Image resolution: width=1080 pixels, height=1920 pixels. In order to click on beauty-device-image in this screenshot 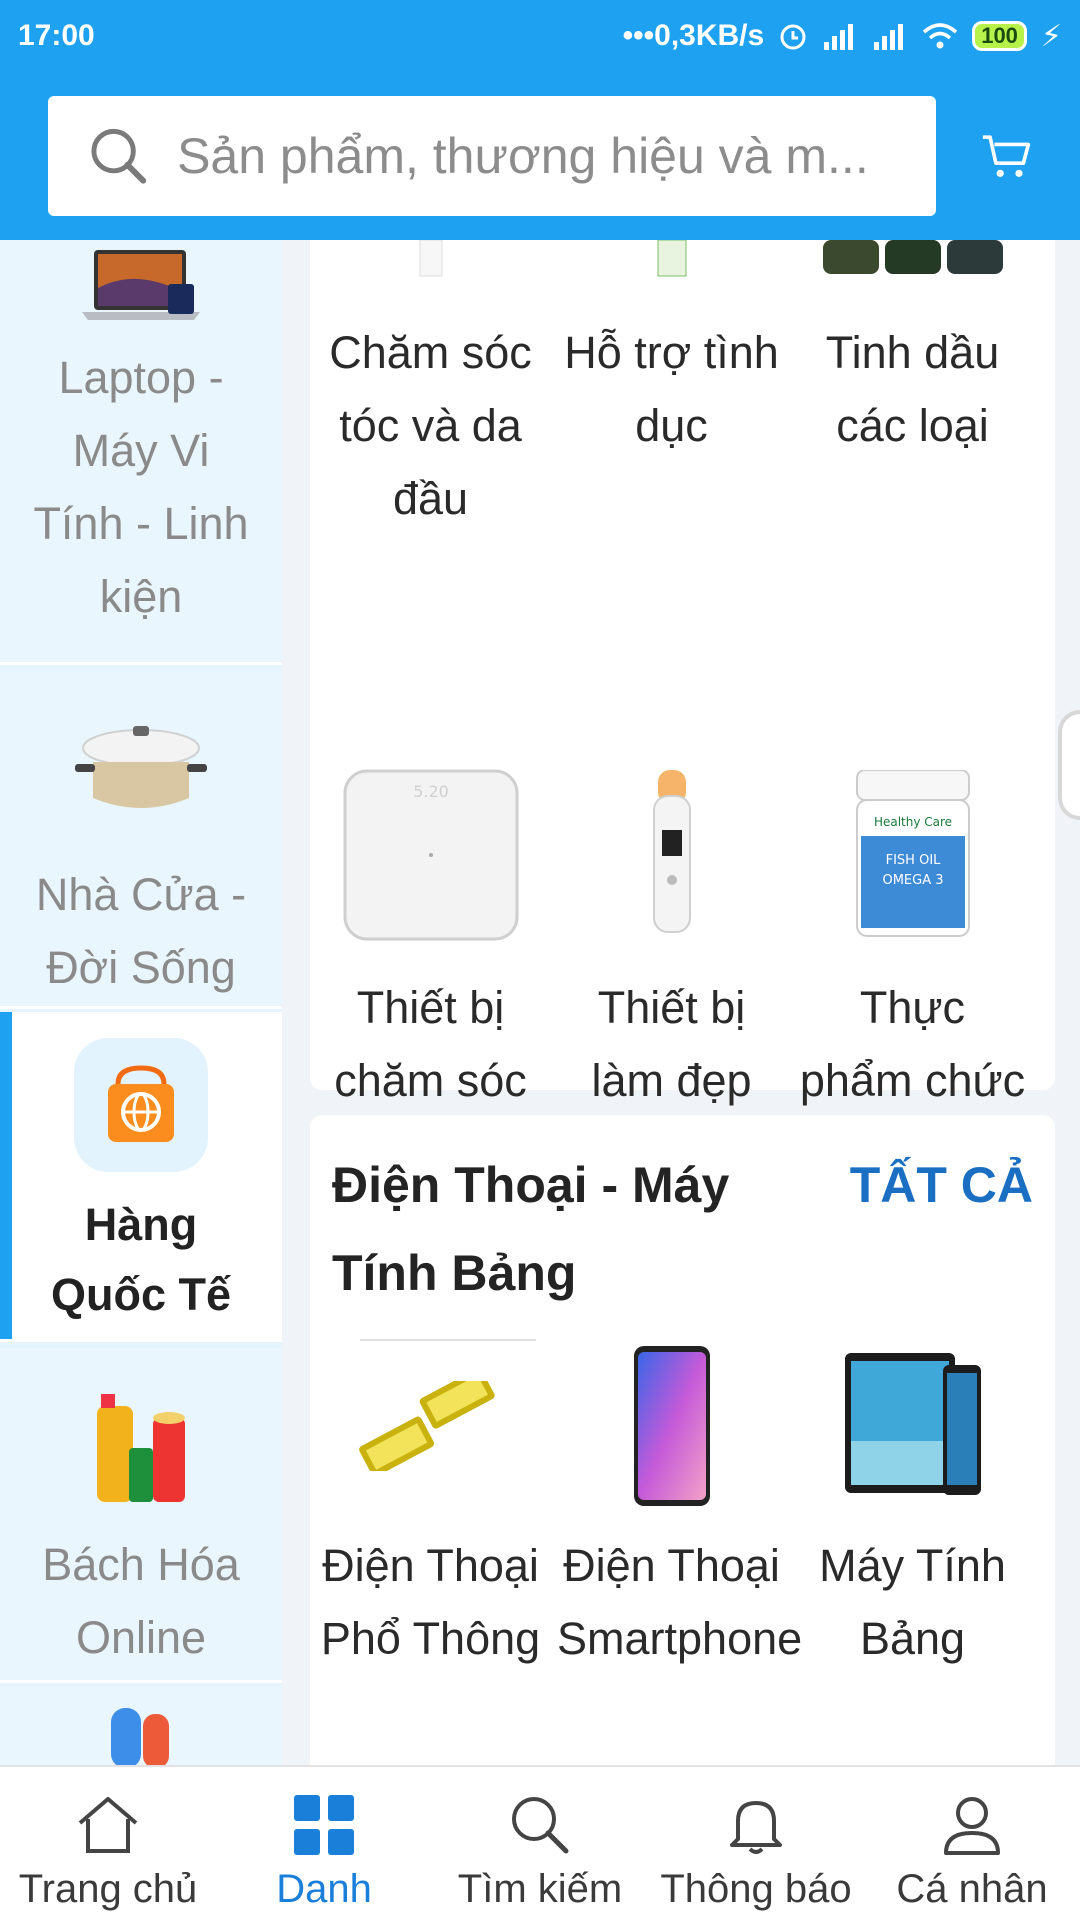, I will do `click(671, 855)`.